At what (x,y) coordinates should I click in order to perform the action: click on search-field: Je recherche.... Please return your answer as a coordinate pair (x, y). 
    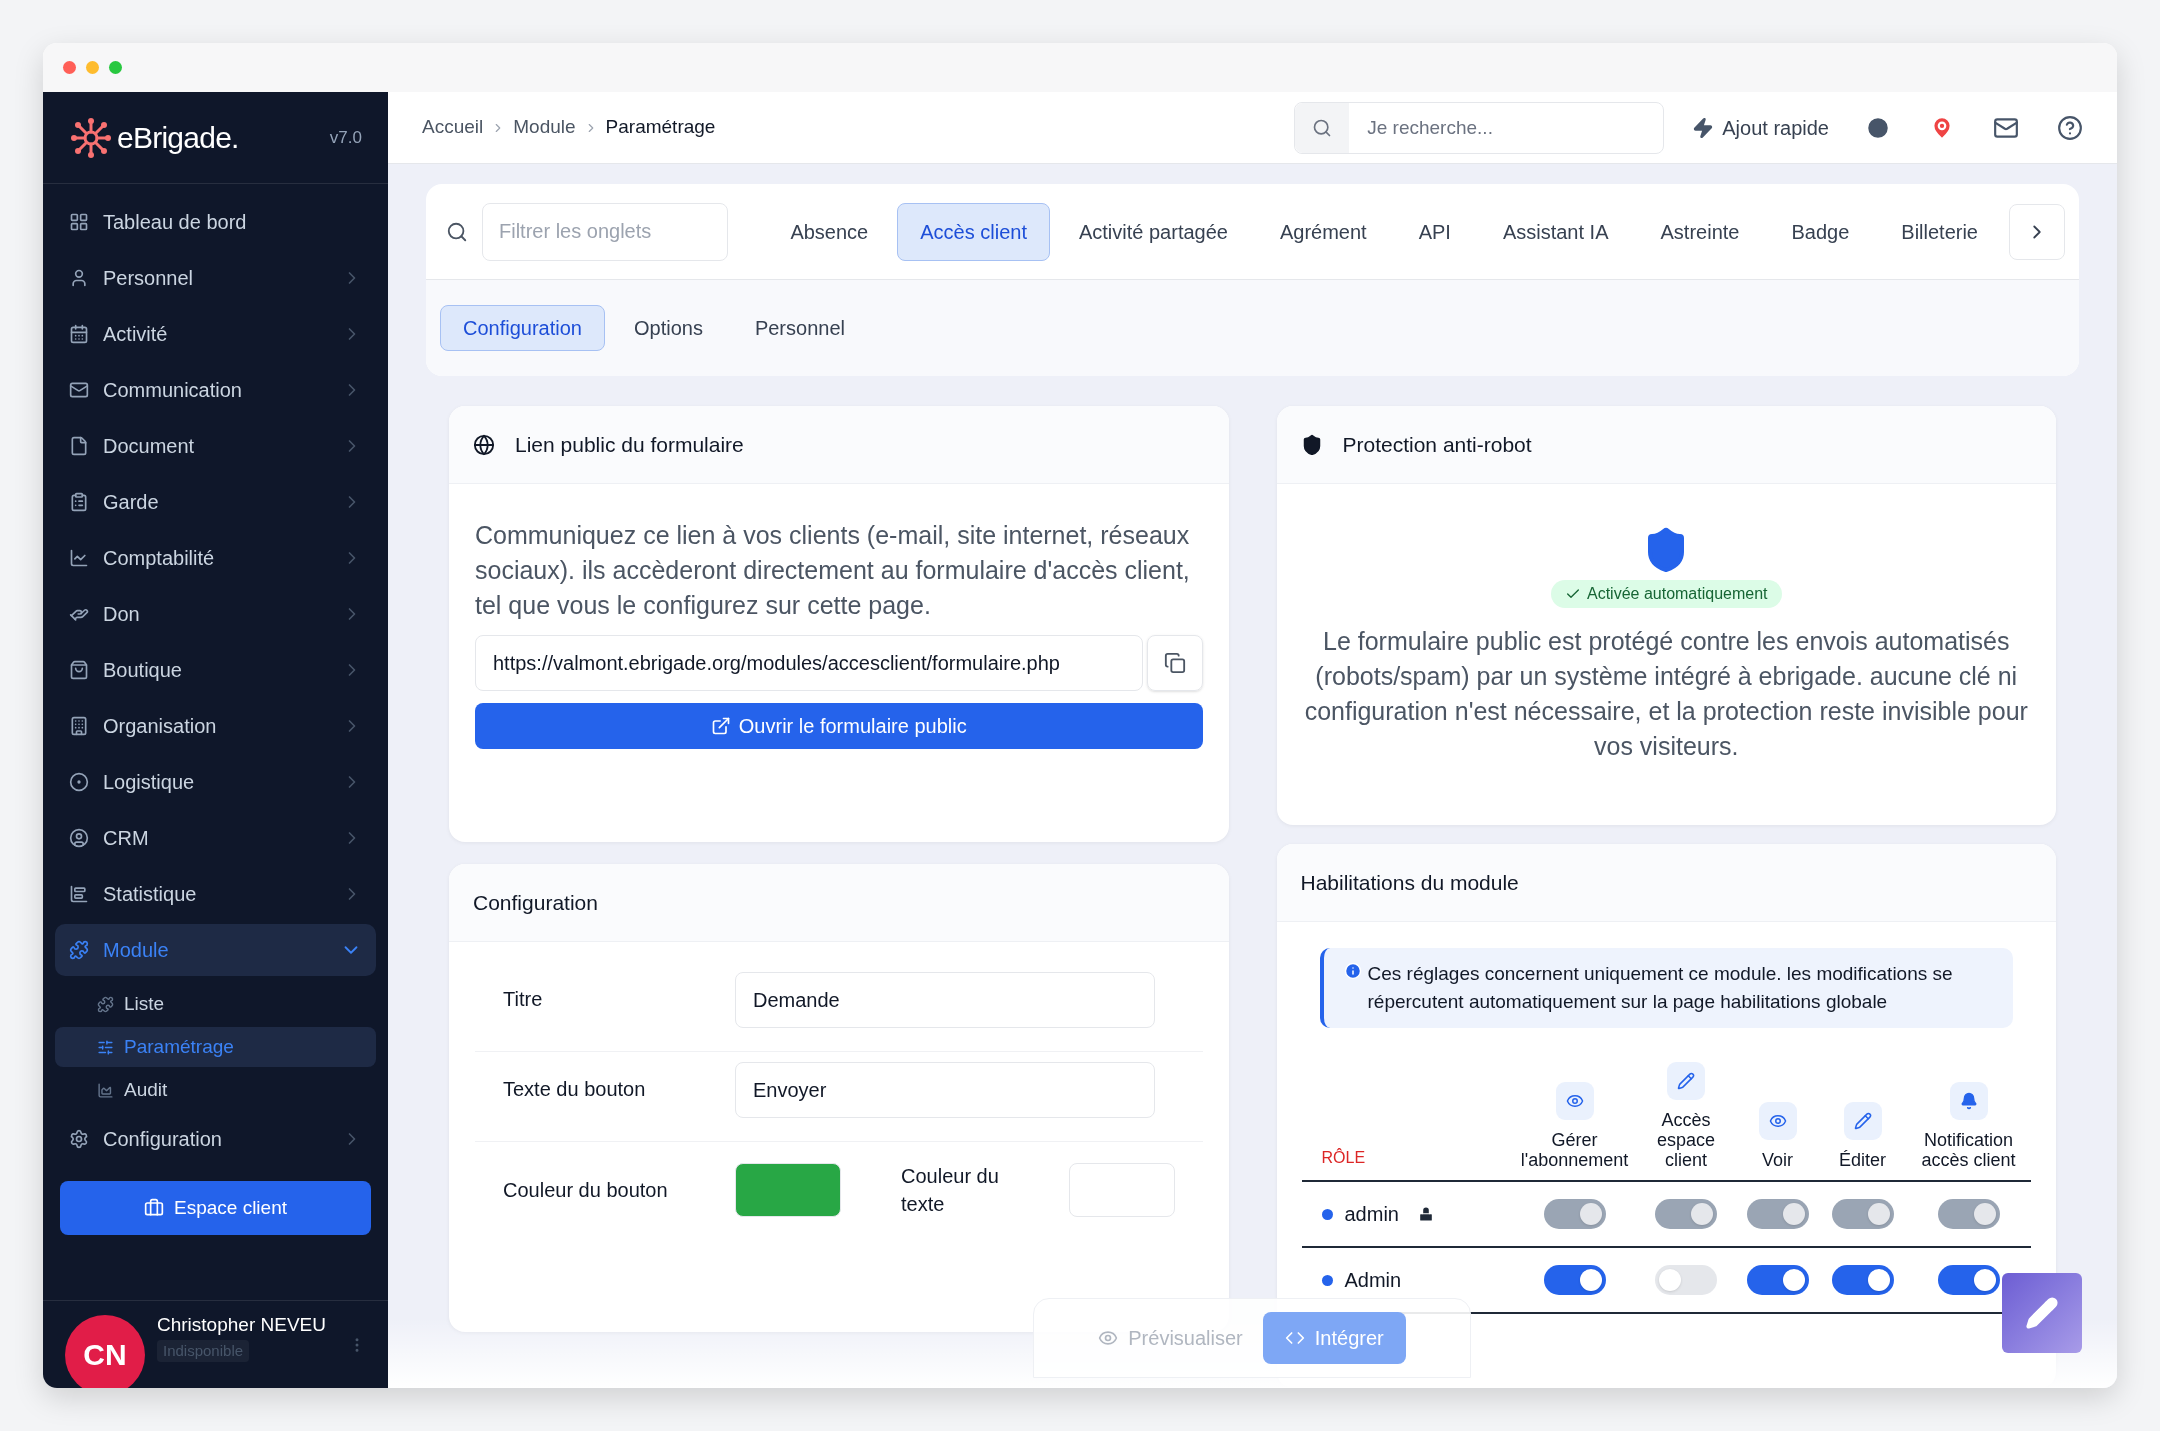
    Looking at the image, I should click on (1479, 127).